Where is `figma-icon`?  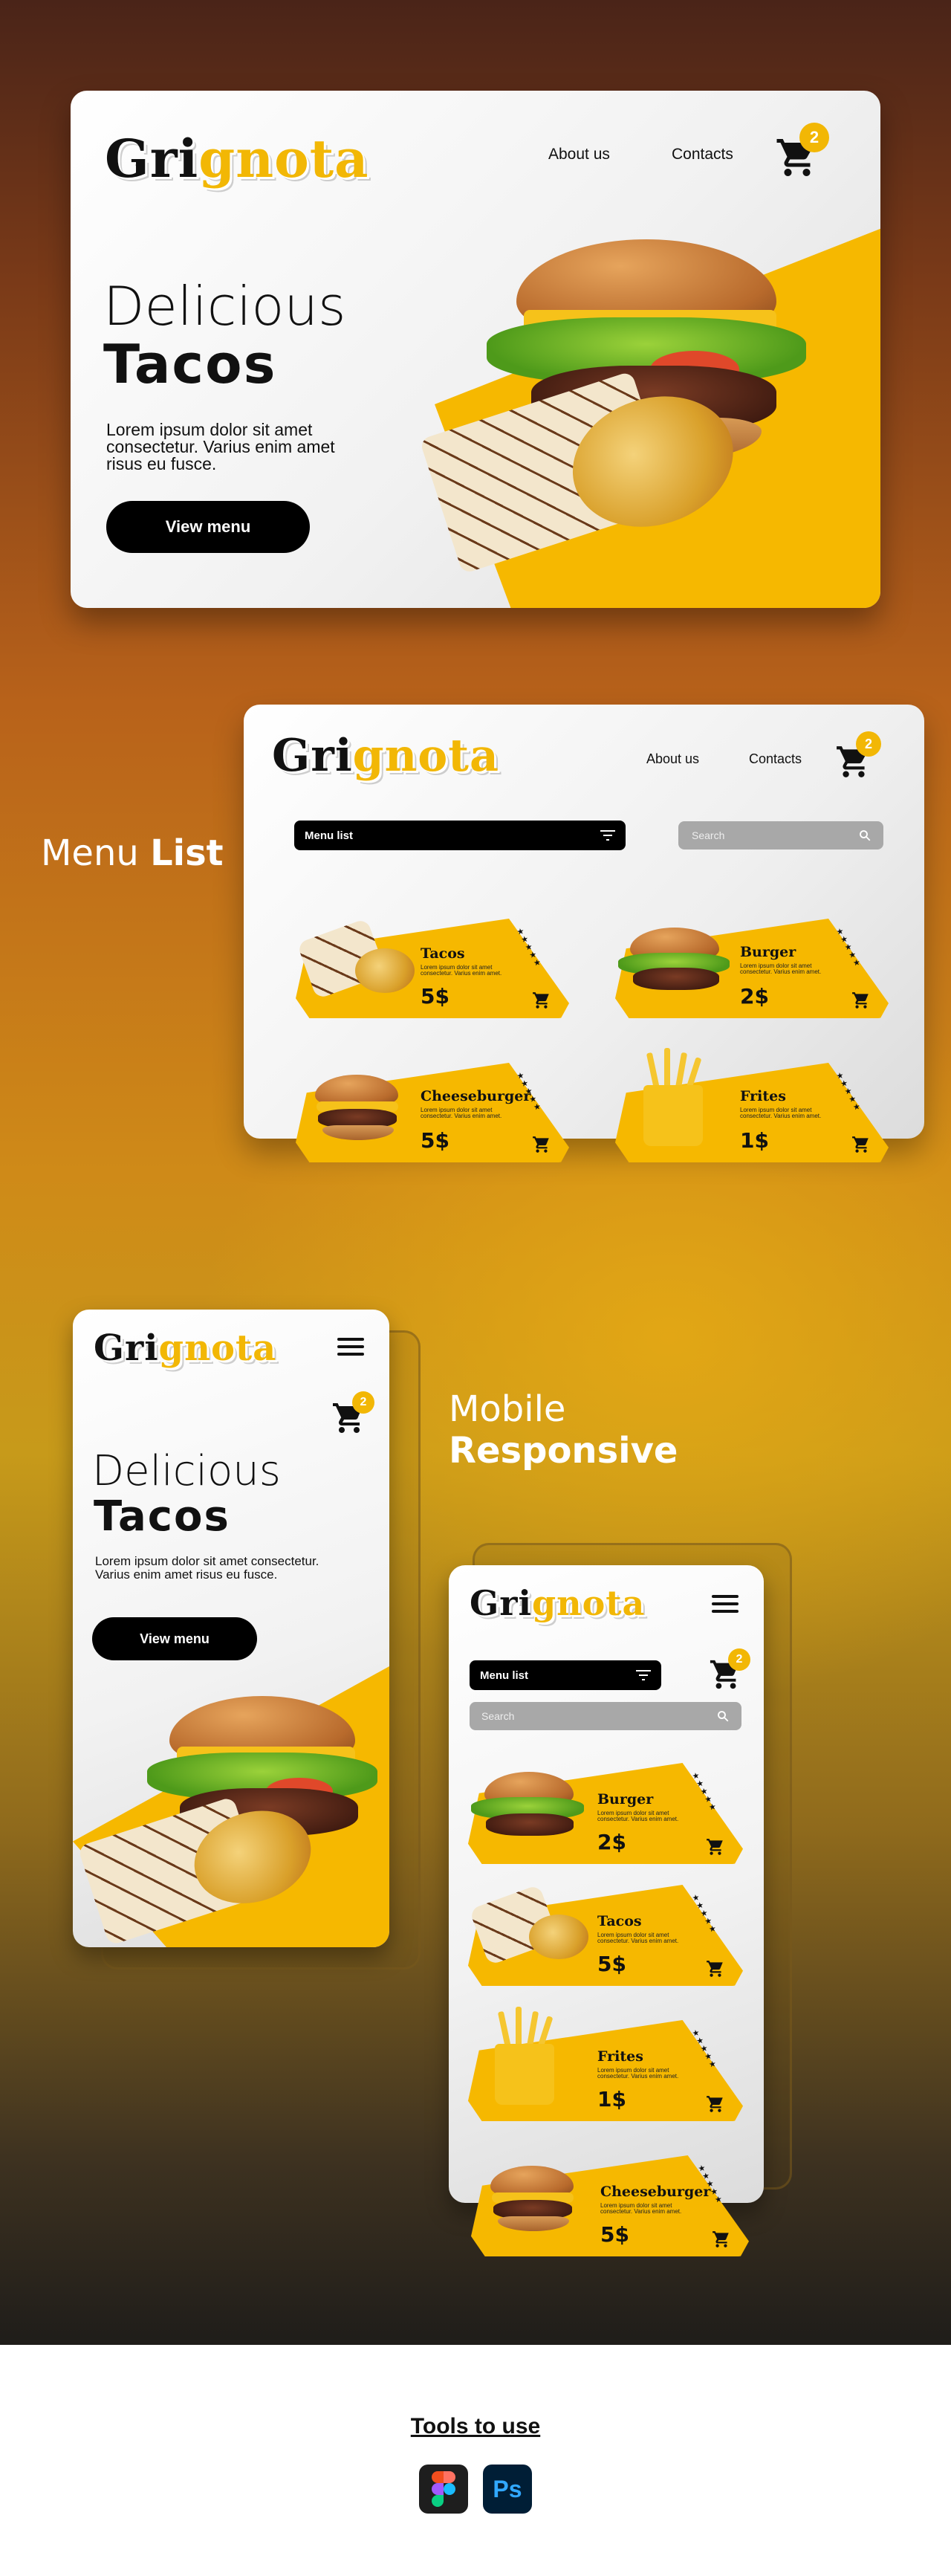 figma-icon is located at coordinates (443, 2489).